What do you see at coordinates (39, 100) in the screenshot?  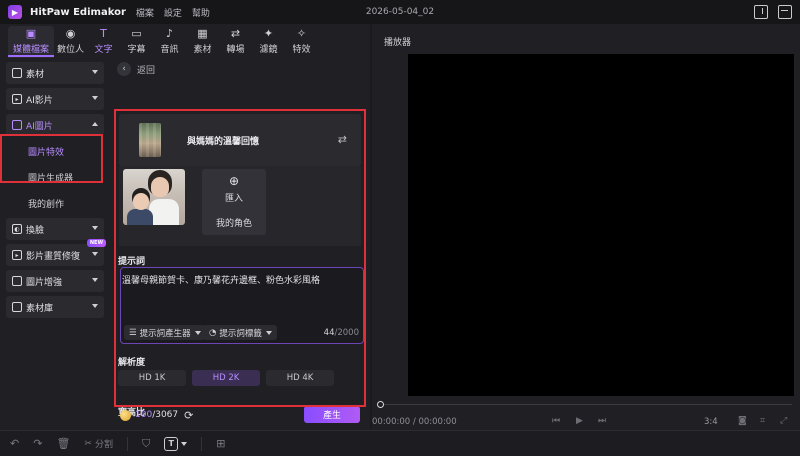 I see `sidebar-item-label: AI影片` at bounding box center [39, 100].